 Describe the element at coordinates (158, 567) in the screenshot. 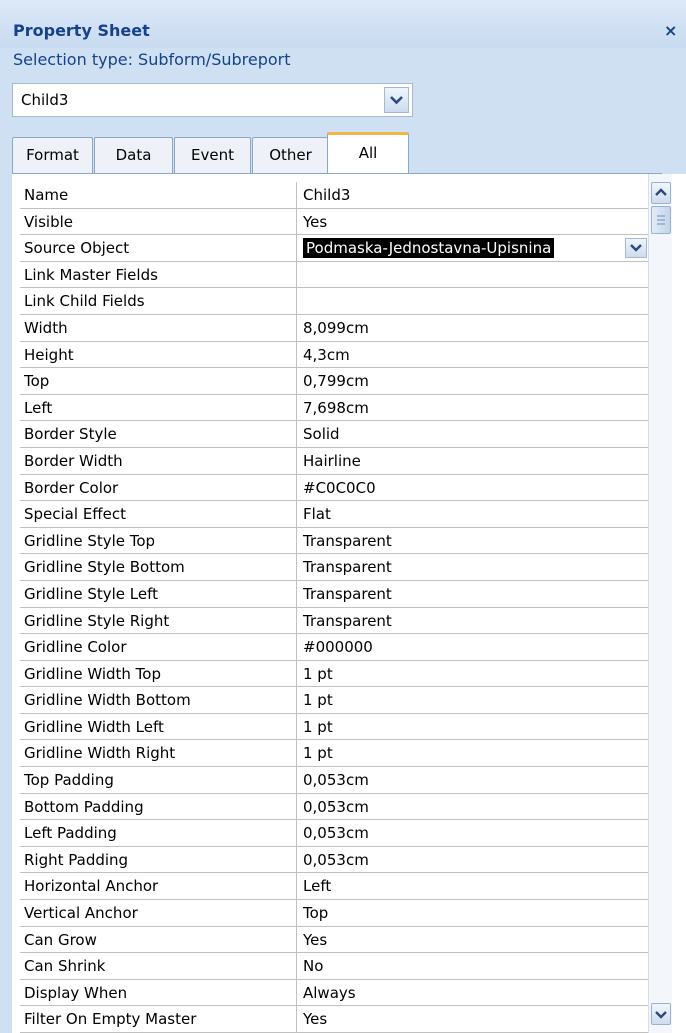

I see `property-name: Gridline Style Bottom` at that location.